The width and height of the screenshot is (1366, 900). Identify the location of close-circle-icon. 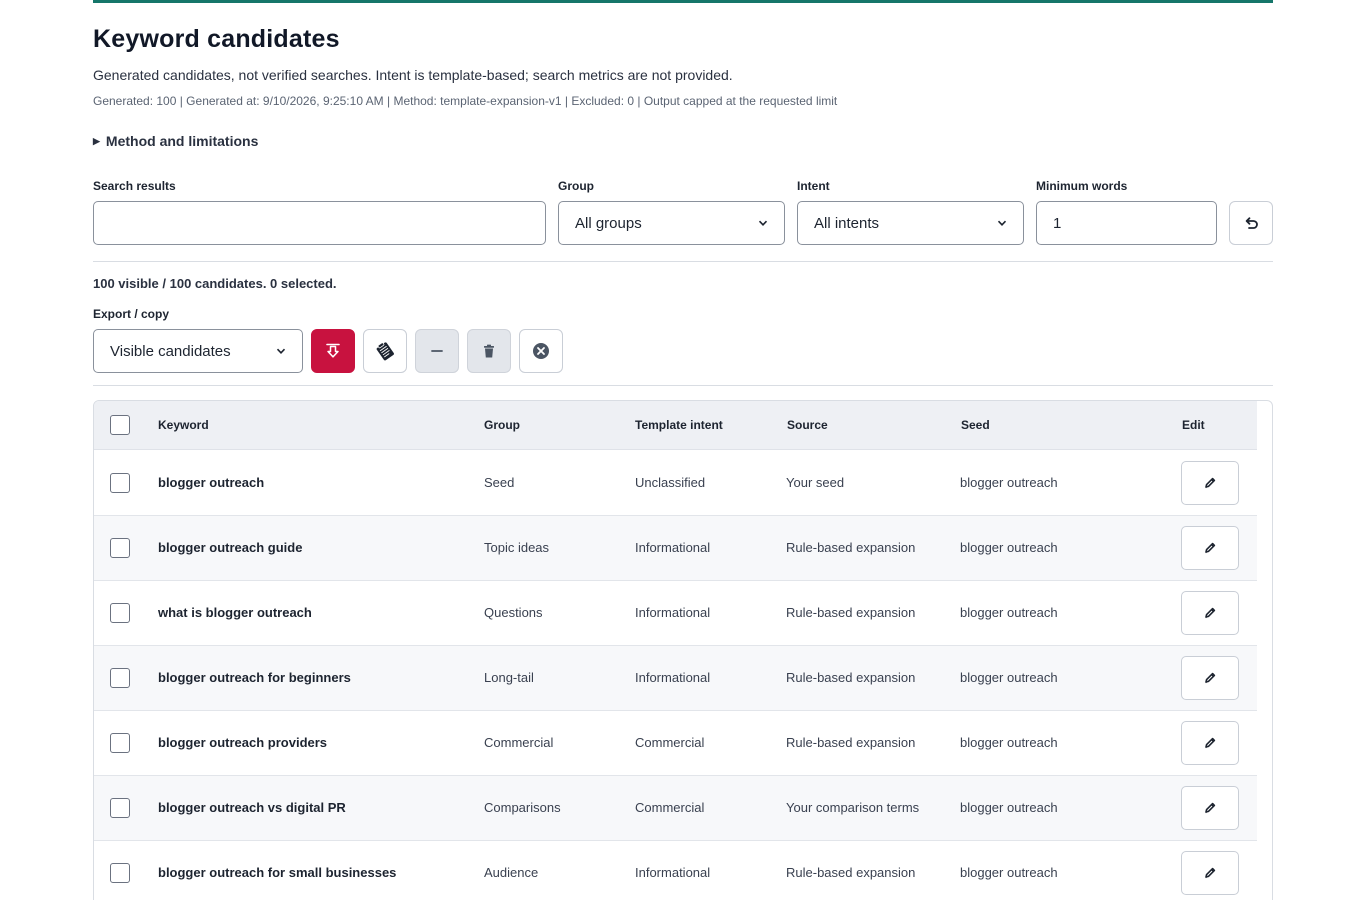
(541, 351).